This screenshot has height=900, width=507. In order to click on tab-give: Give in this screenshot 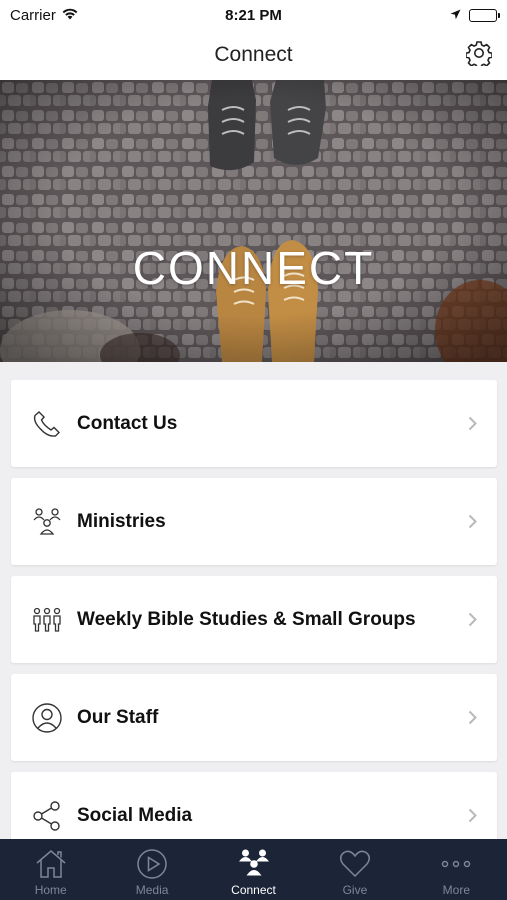, I will do `click(354, 869)`.